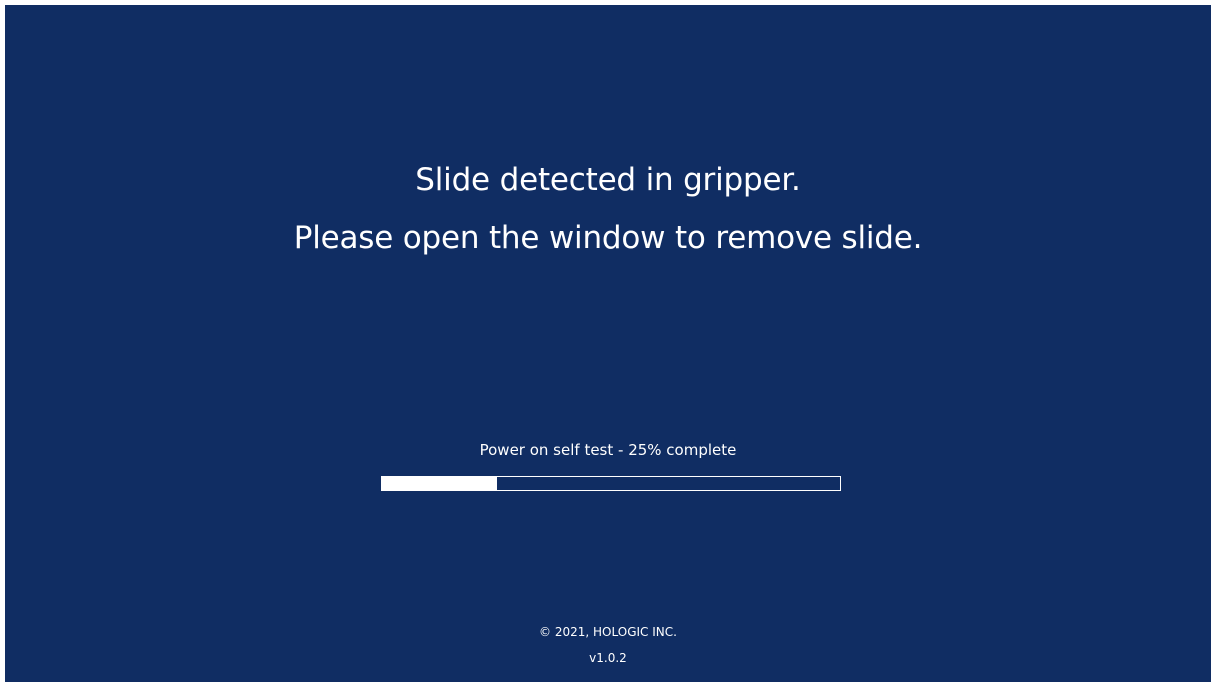 This screenshot has width=1215, height=682. What do you see at coordinates (608, 632) in the screenshot?
I see `copyright-text: © 2021, HOLOGIC INC.` at bounding box center [608, 632].